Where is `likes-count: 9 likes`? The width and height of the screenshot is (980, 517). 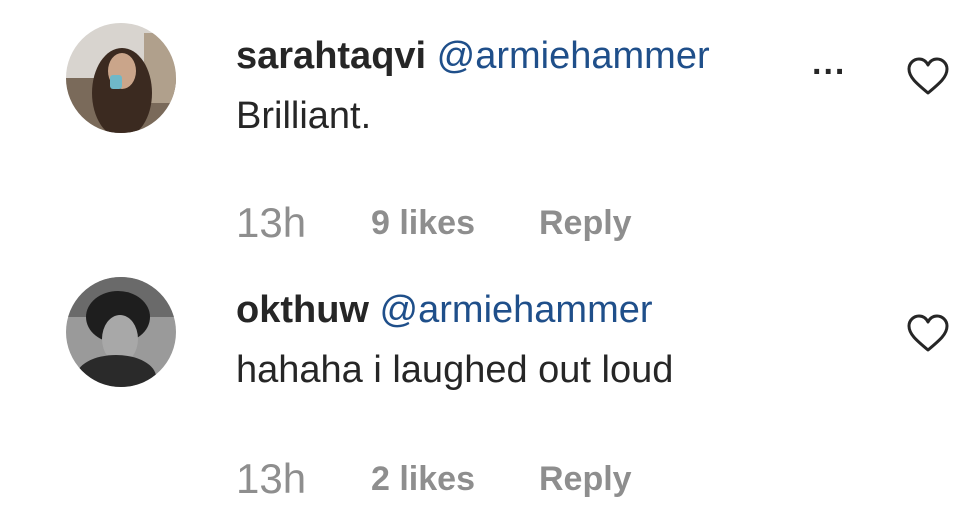 likes-count: 9 likes is located at coordinates (423, 223).